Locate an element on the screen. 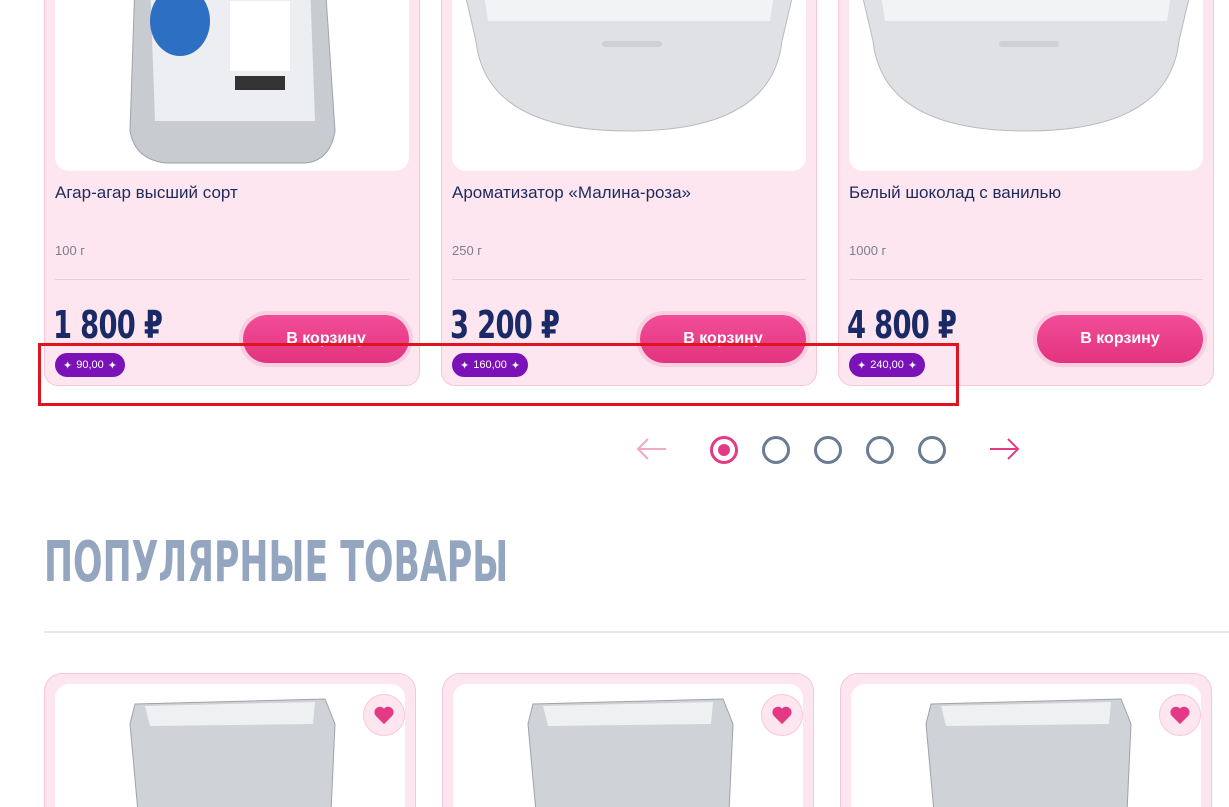 The width and height of the screenshot is (1229, 807). section-title: ПОПУЛЯРНЫЕ ТОВАРЫ is located at coordinates (276, 562).